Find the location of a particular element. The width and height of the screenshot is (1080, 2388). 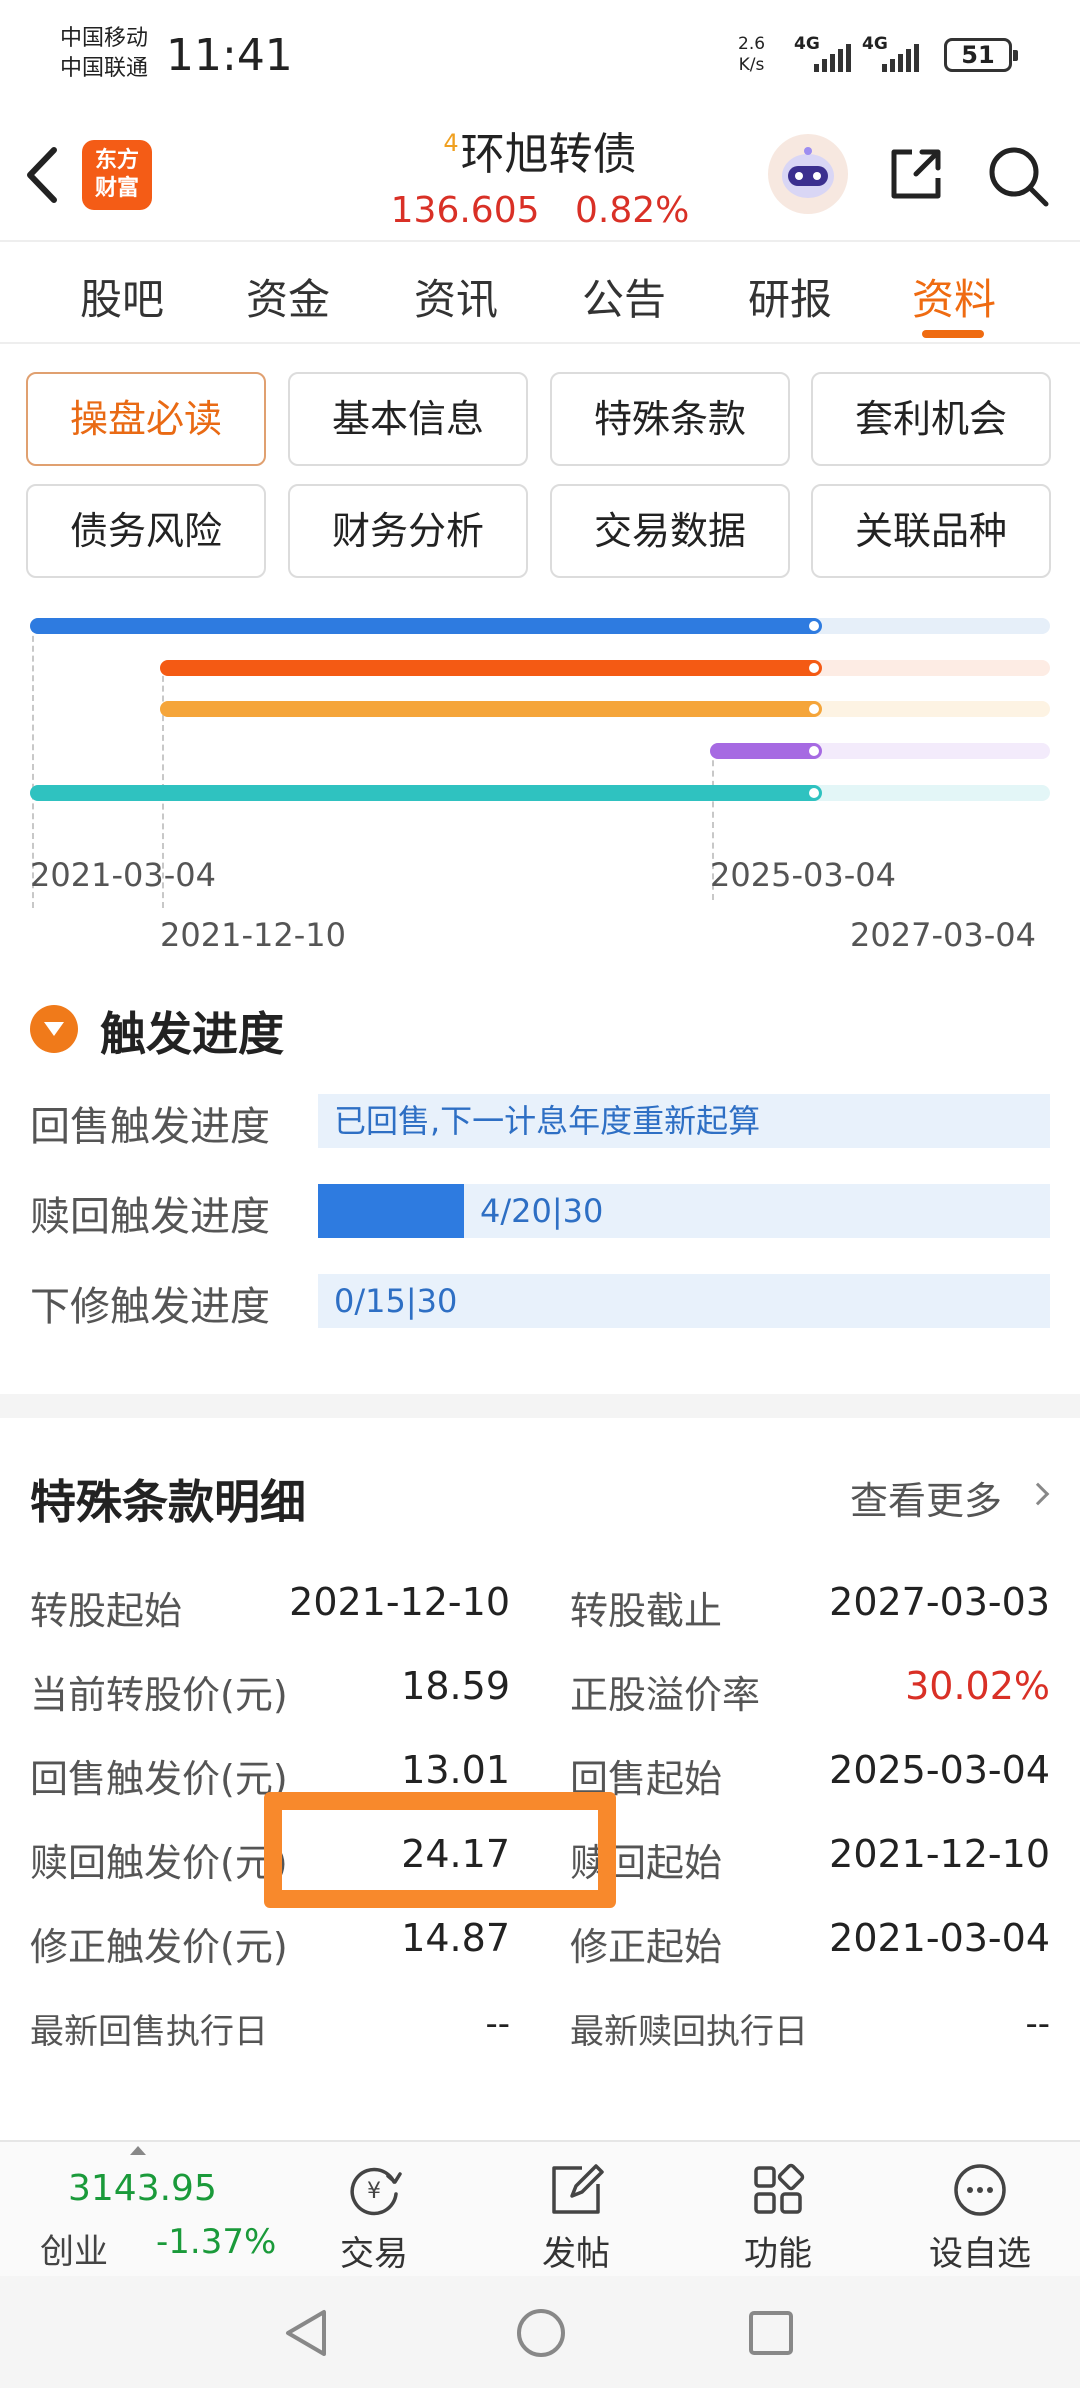

date-convert-start: 2021-12-10 is located at coordinates (253, 935).